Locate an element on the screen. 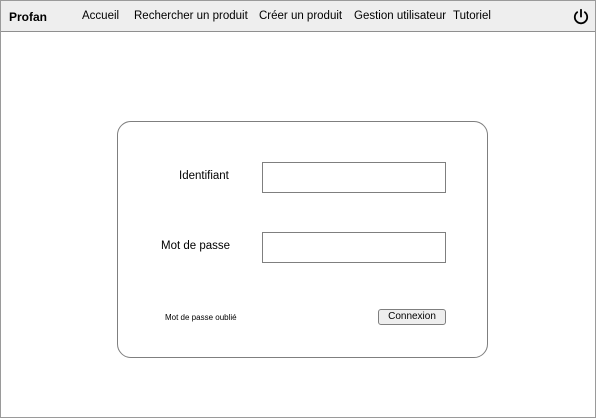  username-label: Identifiant is located at coordinates (204, 176).